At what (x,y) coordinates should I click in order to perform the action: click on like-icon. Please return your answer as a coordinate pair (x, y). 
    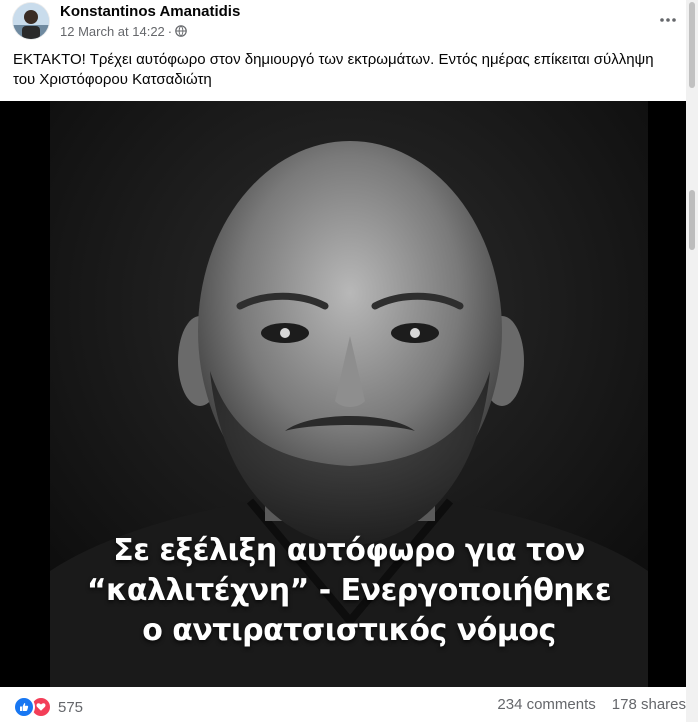
    Looking at the image, I should click on (24, 707).